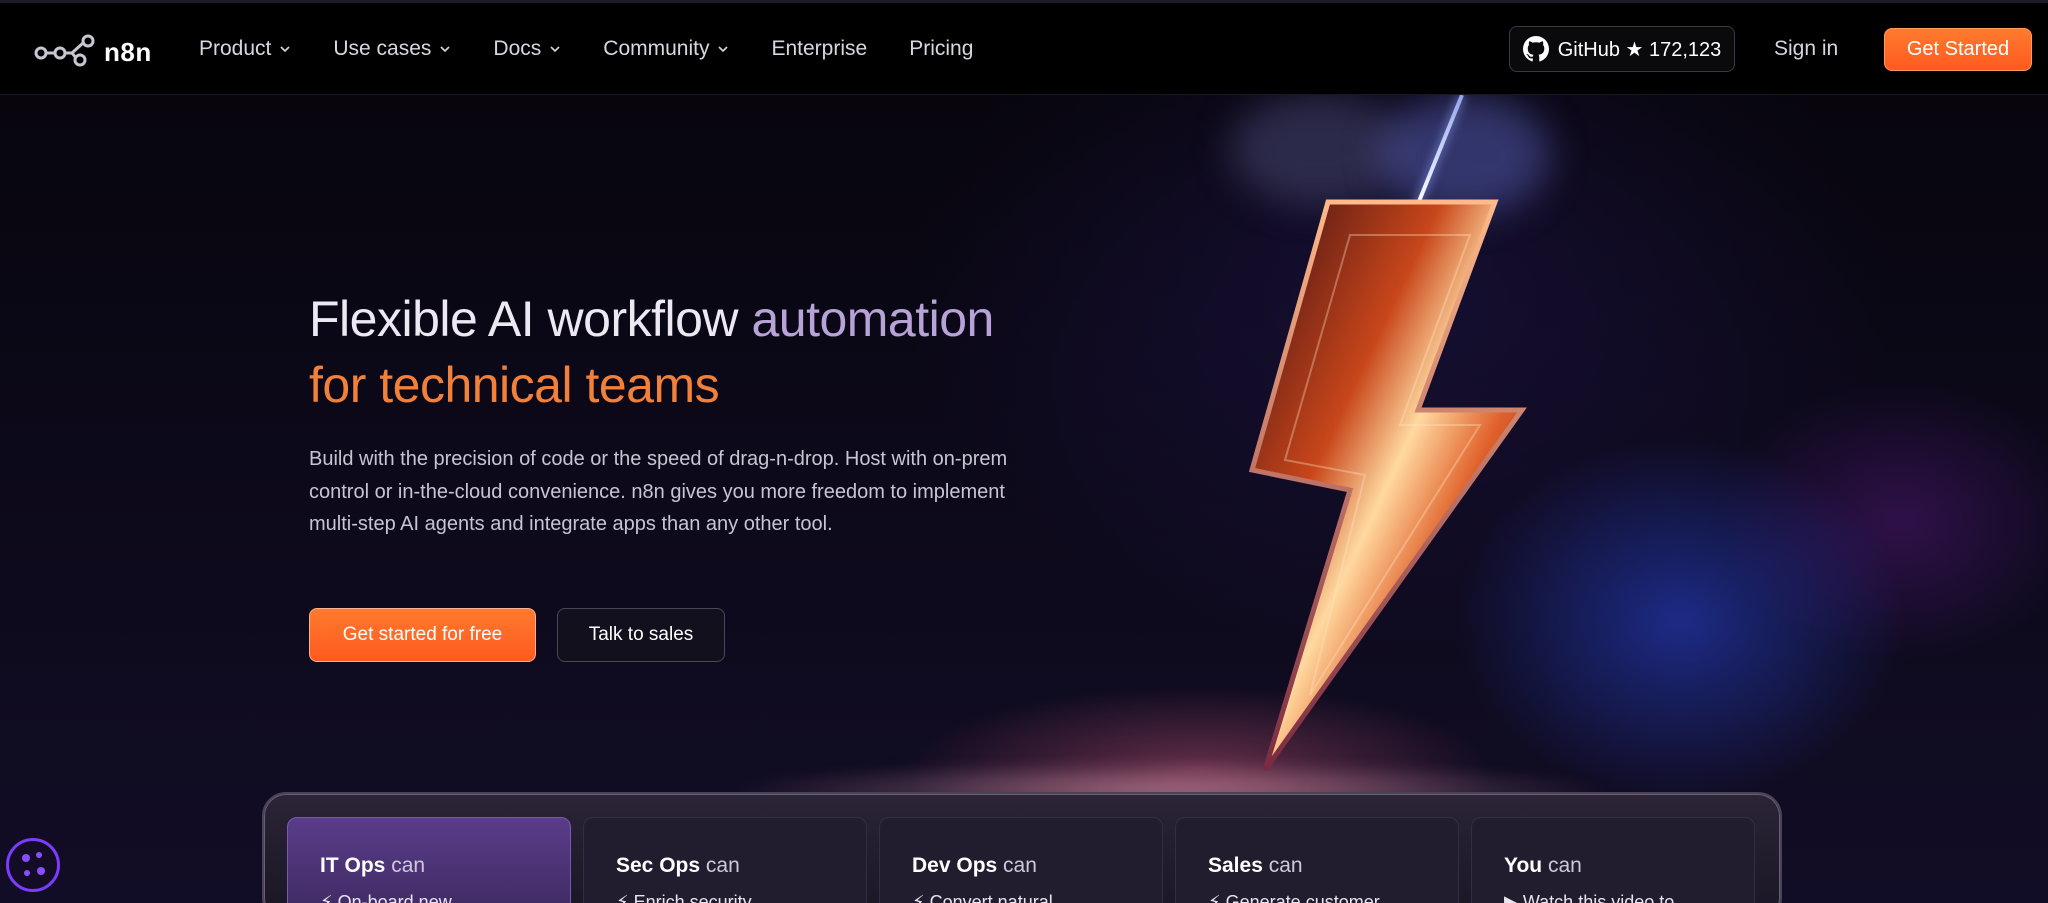 This screenshot has height=903, width=2048. Describe the element at coordinates (235, 48) in the screenshot. I see `nav-item-label: Product` at that location.